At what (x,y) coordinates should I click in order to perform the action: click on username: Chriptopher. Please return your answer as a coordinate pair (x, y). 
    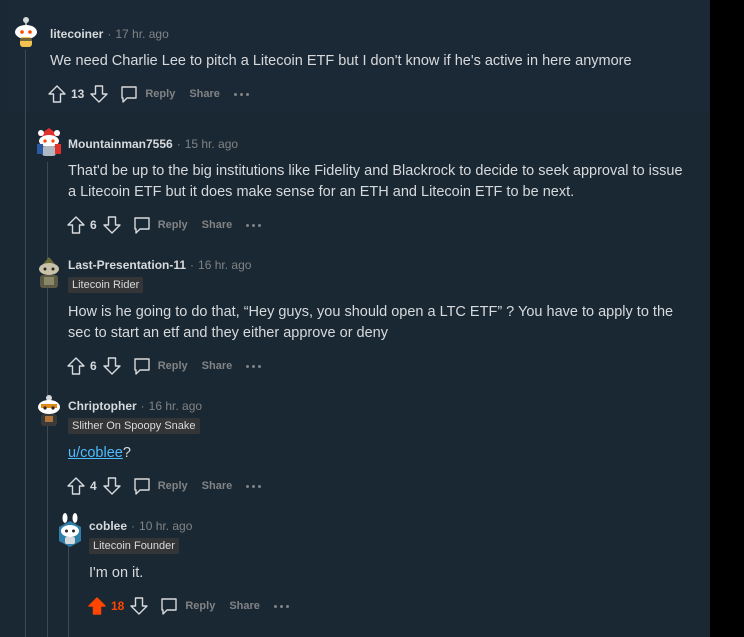
    Looking at the image, I should click on (102, 406).